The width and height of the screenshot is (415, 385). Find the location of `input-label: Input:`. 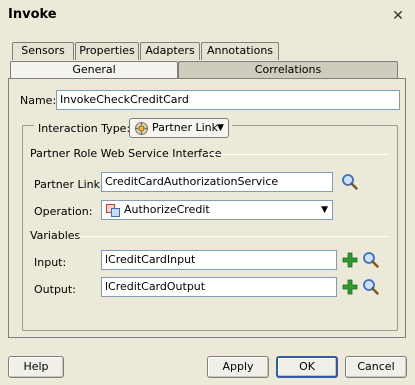

input-label: Input: is located at coordinates (50, 262).